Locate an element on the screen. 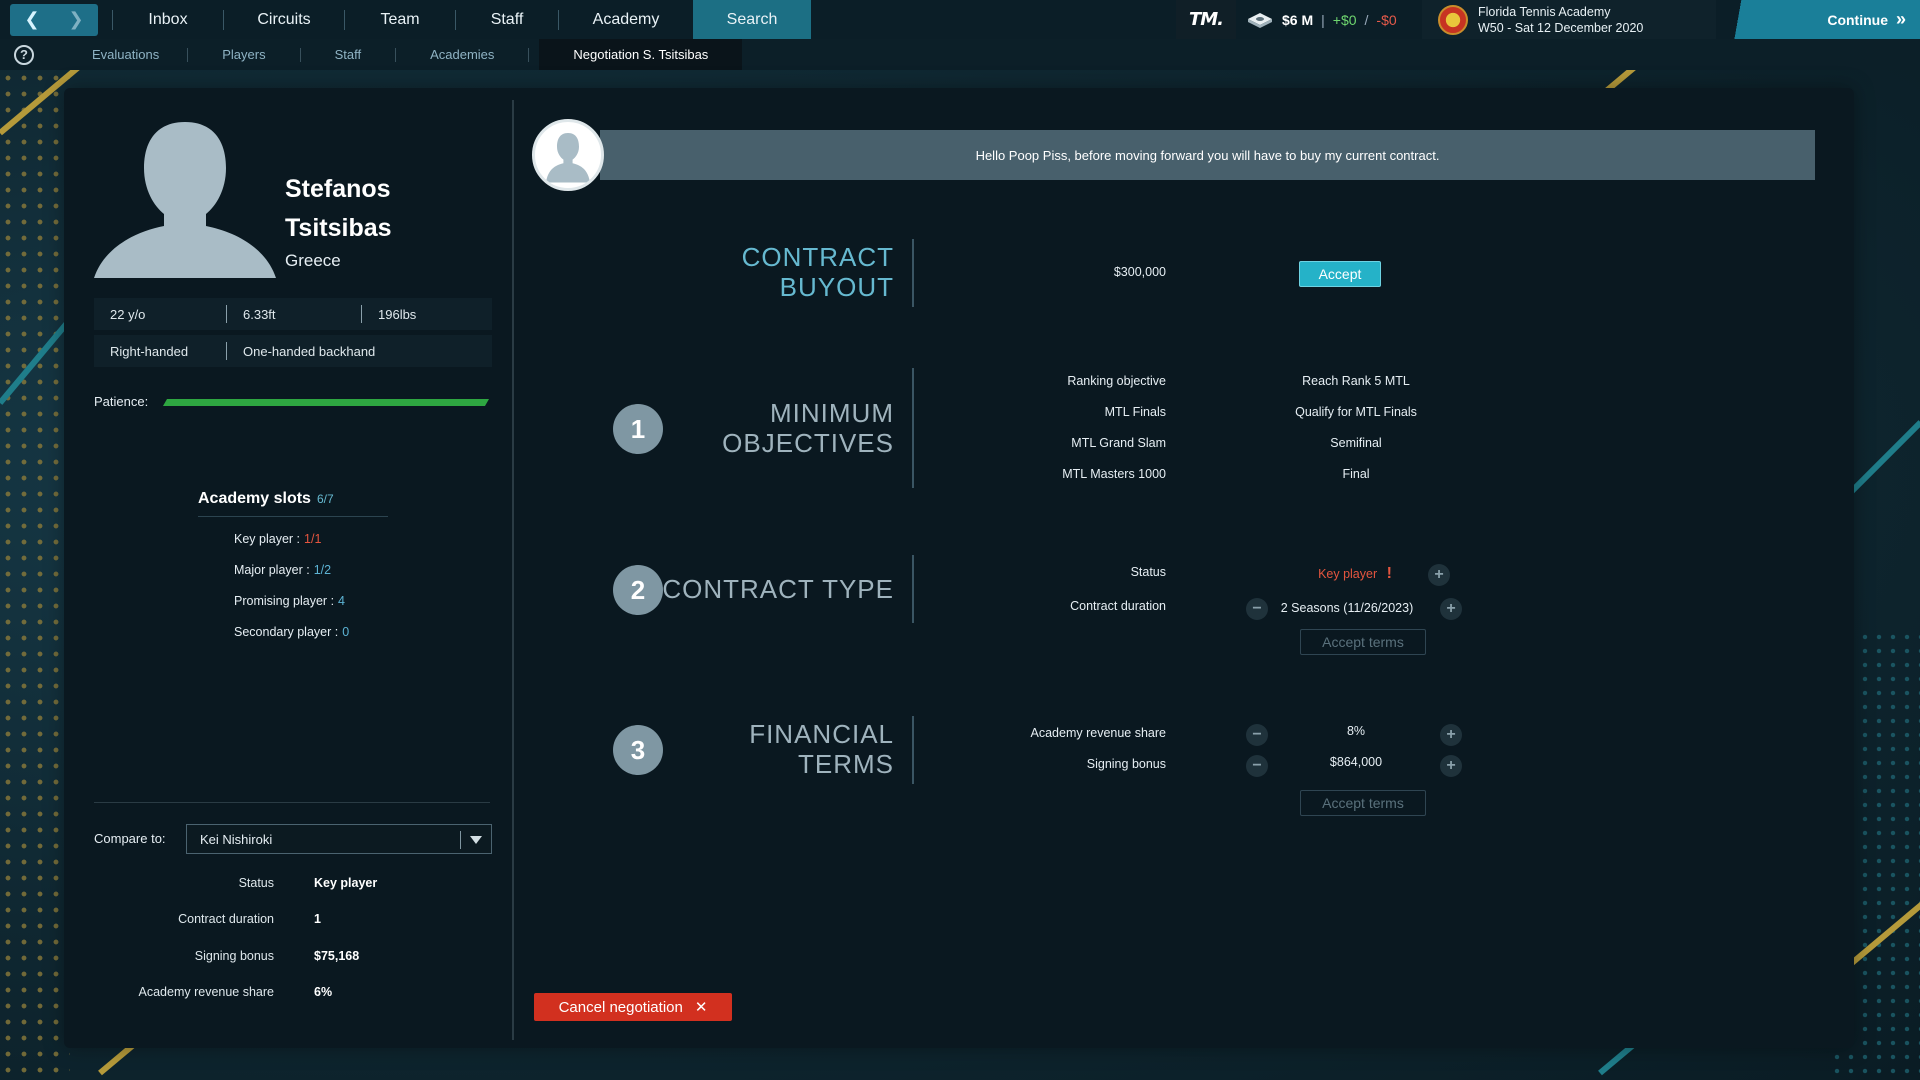  nav-inbox: Inbox is located at coordinates (168, 19).